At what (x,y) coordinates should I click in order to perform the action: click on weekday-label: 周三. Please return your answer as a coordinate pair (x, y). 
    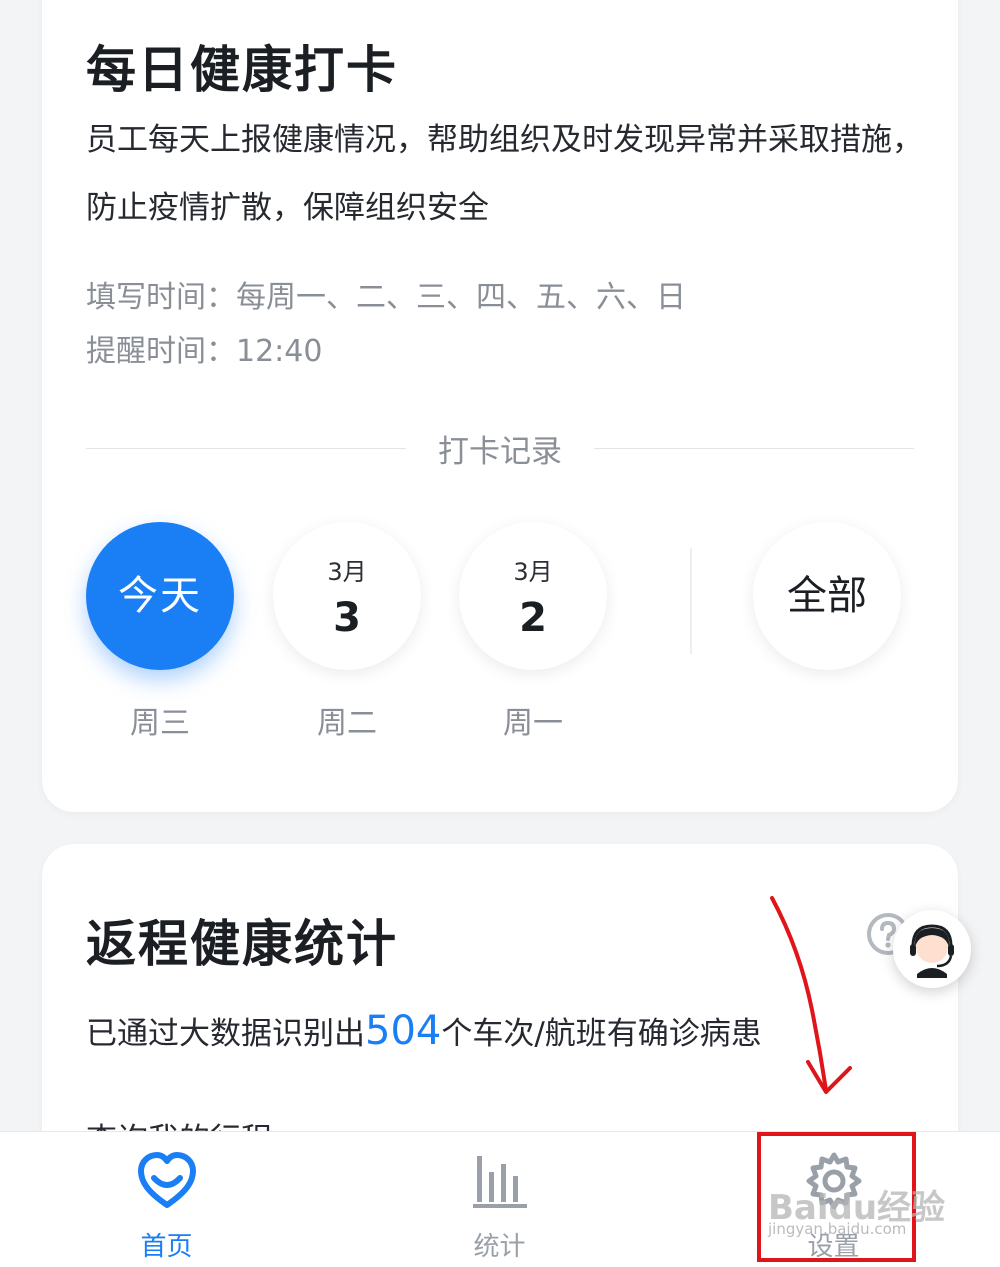
    Looking at the image, I should click on (160, 723).